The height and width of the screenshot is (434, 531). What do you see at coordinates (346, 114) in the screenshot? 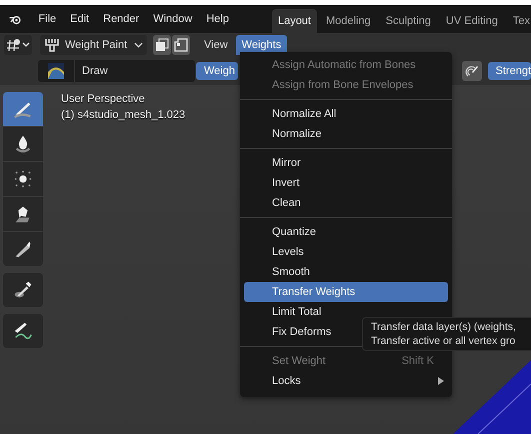
I see `menu-item: Normalize All` at bounding box center [346, 114].